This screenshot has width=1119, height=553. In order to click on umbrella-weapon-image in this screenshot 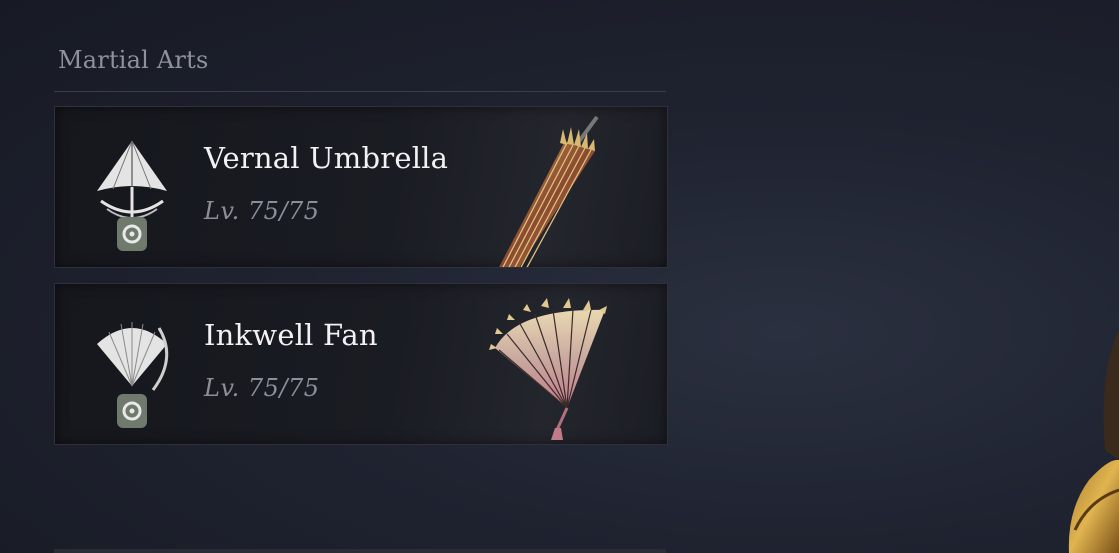, I will do `click(549, 191)`.